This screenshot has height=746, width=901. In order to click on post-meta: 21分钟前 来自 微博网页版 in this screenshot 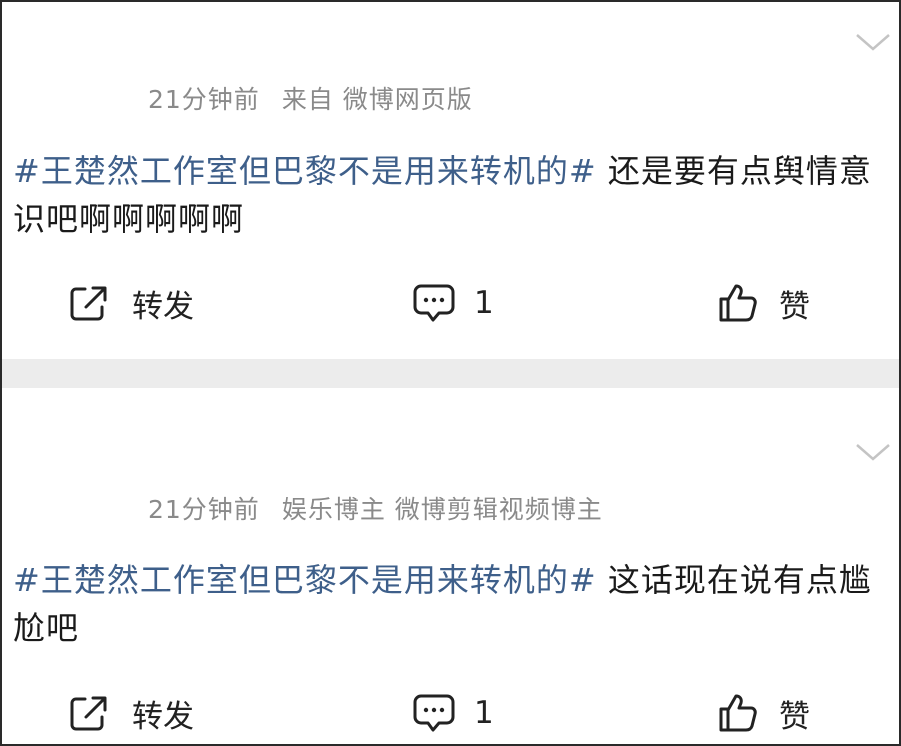, I will do `click(310, 98)`.